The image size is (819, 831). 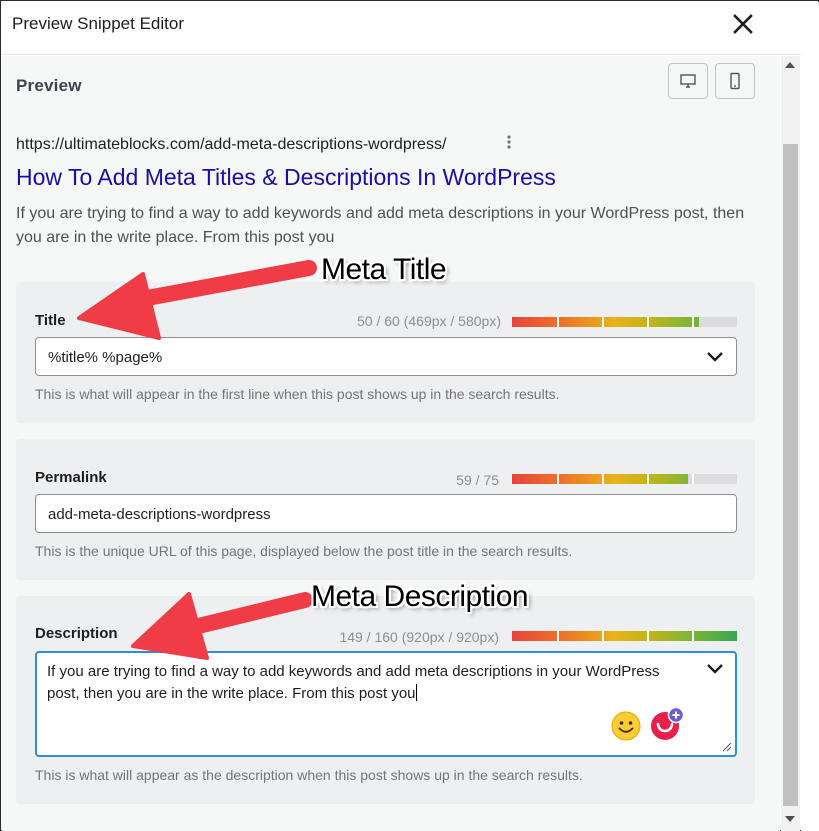 I want to click on scroll-up-icon, so click(x=790, y=65).